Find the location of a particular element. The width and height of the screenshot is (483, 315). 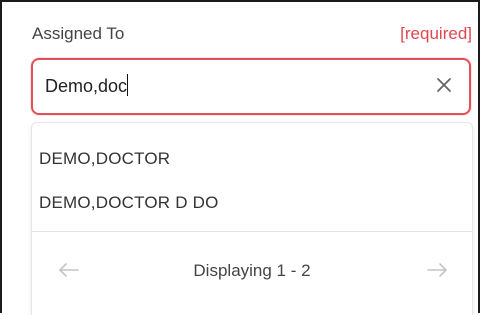

clear-button is located at coordinates (444, 85).